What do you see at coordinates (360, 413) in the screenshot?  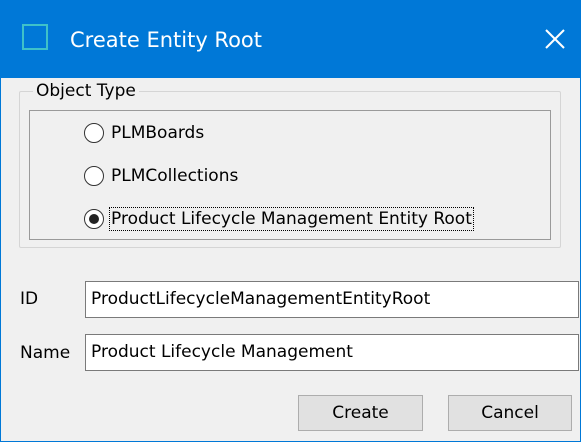 I see `create-button: Create` at bounding box center [360, 413].